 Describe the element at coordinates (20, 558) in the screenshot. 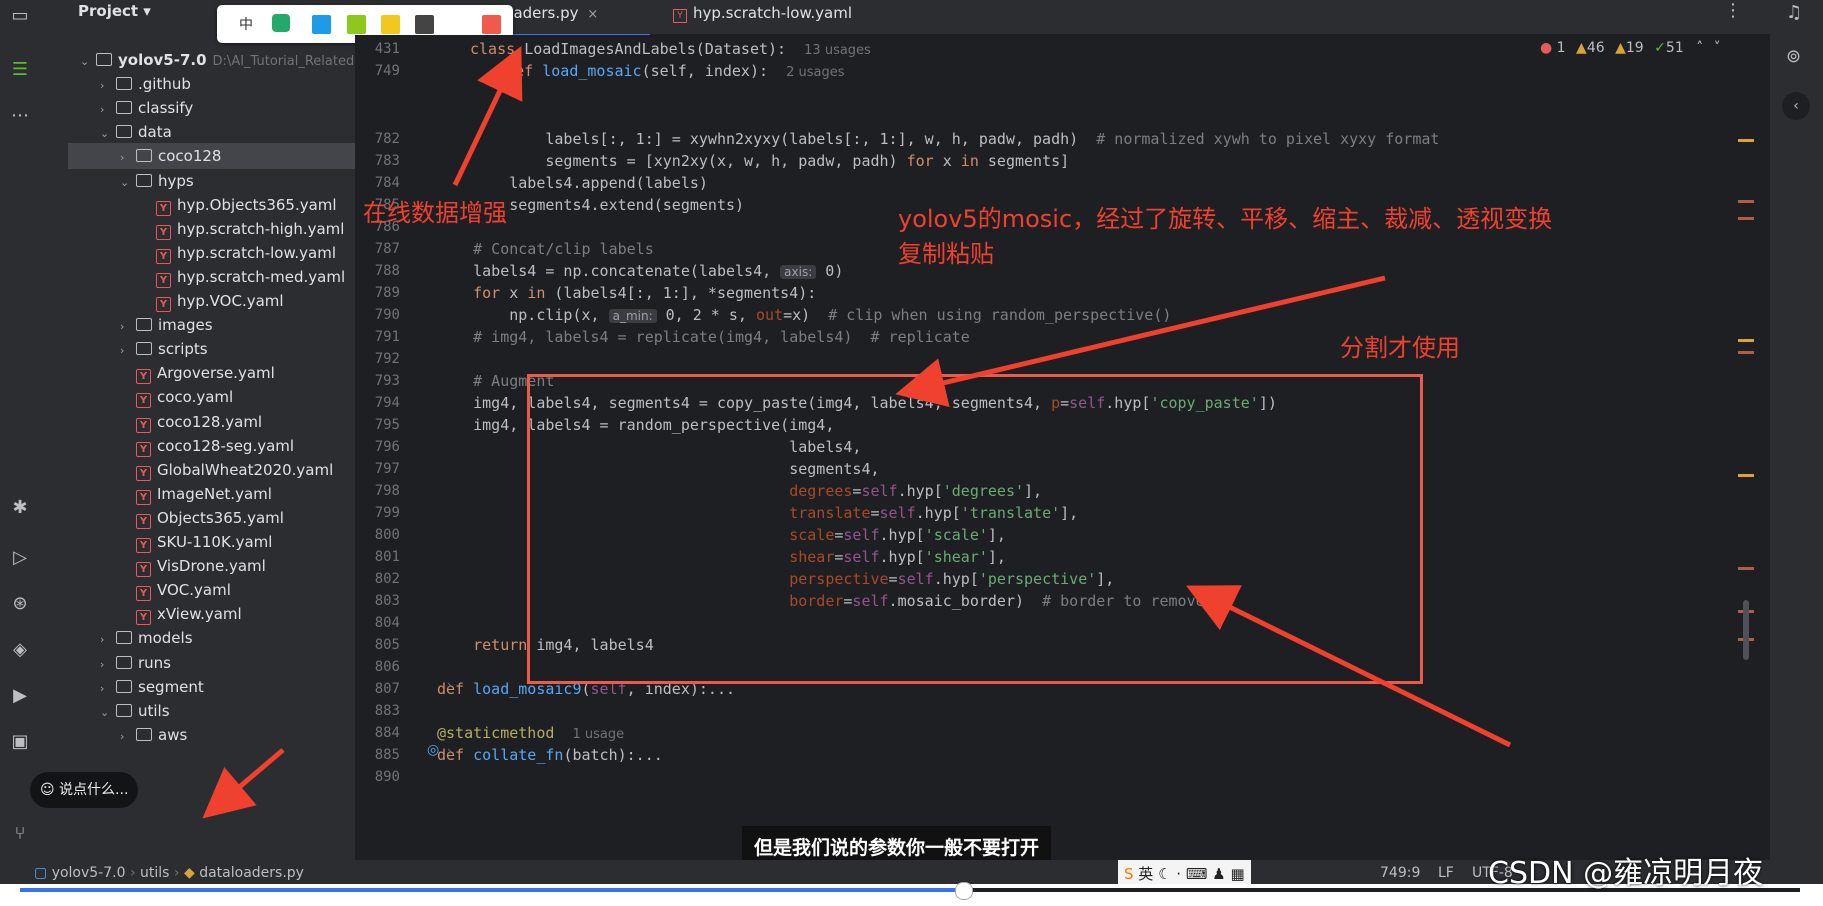

I see `run-icon: ▷` at that location.